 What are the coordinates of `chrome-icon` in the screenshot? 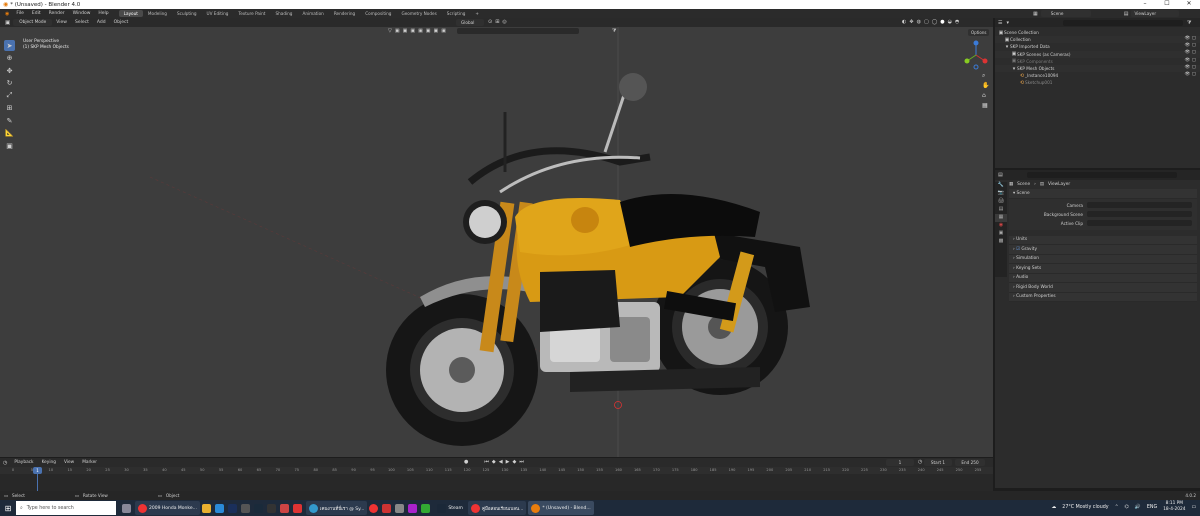 It's located at (374, 508).